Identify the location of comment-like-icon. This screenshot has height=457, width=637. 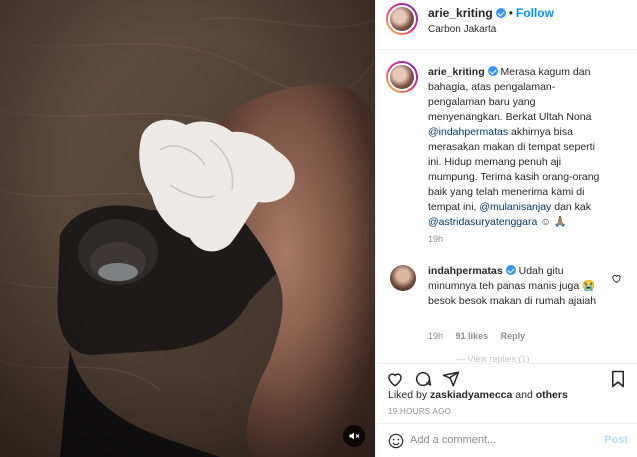
(616, 278).